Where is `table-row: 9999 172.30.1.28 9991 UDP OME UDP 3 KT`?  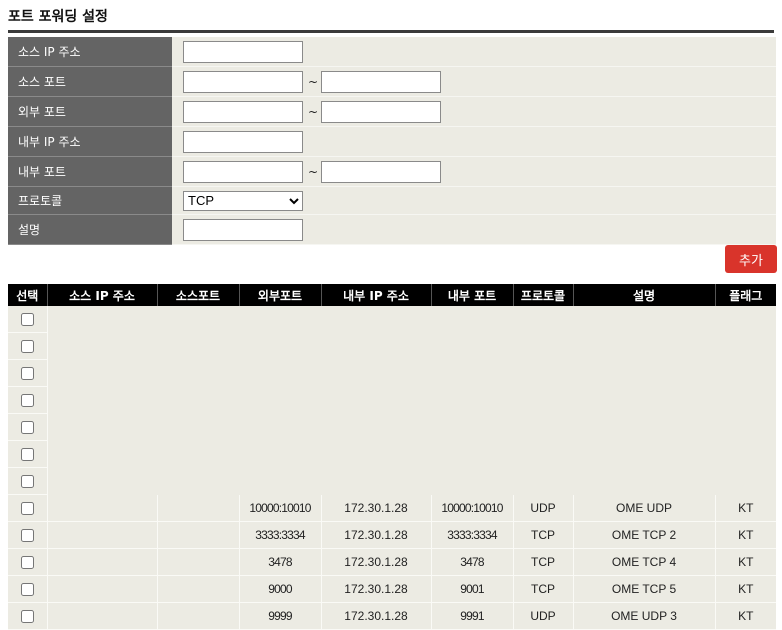
table-row: 9999 172.30.1.28 9991 UDP OME UDP 3 KT is located at coordinates (392, 616).